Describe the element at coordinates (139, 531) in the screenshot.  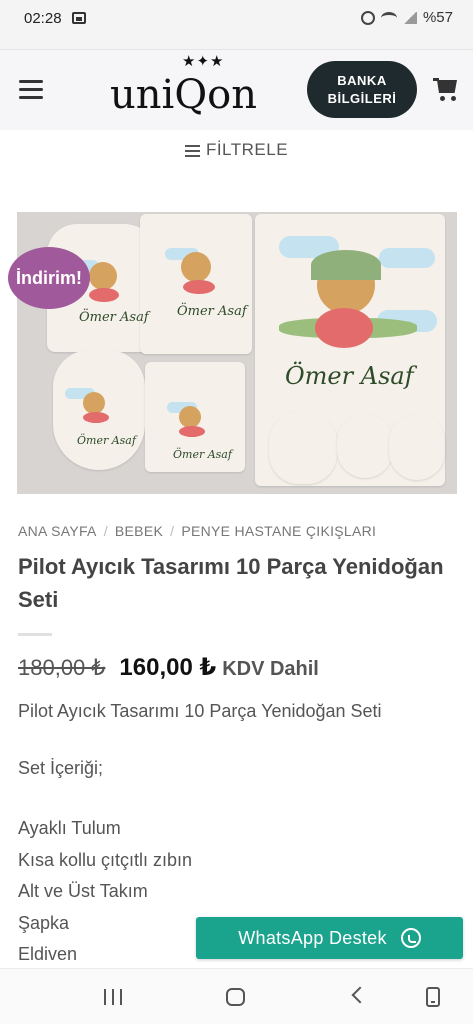
I see `breadcrumb-baby-link: BEBEK` at that location.